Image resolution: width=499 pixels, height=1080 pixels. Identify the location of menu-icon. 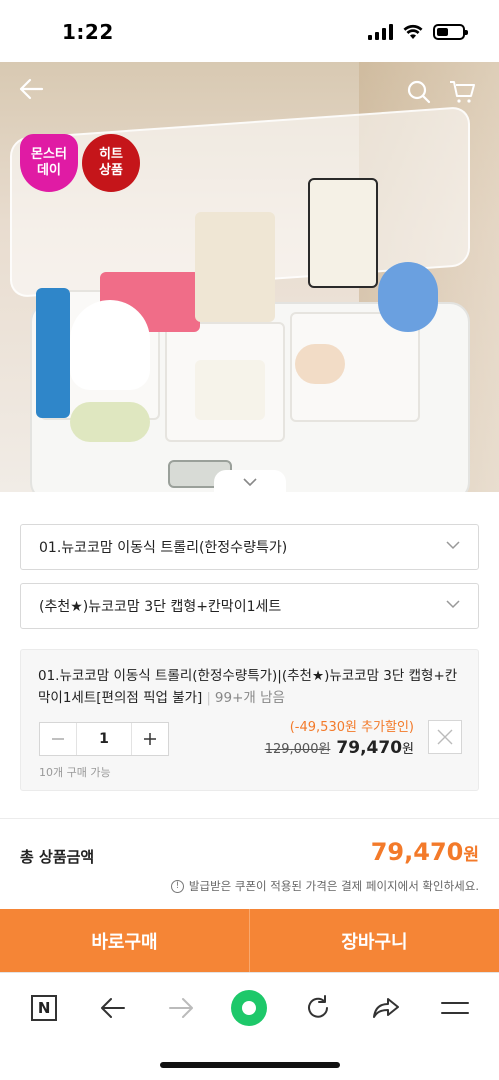
(454, 1007).